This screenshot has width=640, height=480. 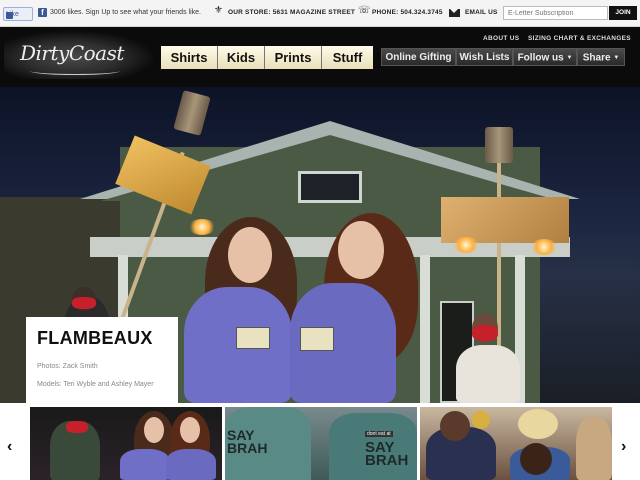 I want to click on facebook-like-button: Like, so click(x=18, y=14).